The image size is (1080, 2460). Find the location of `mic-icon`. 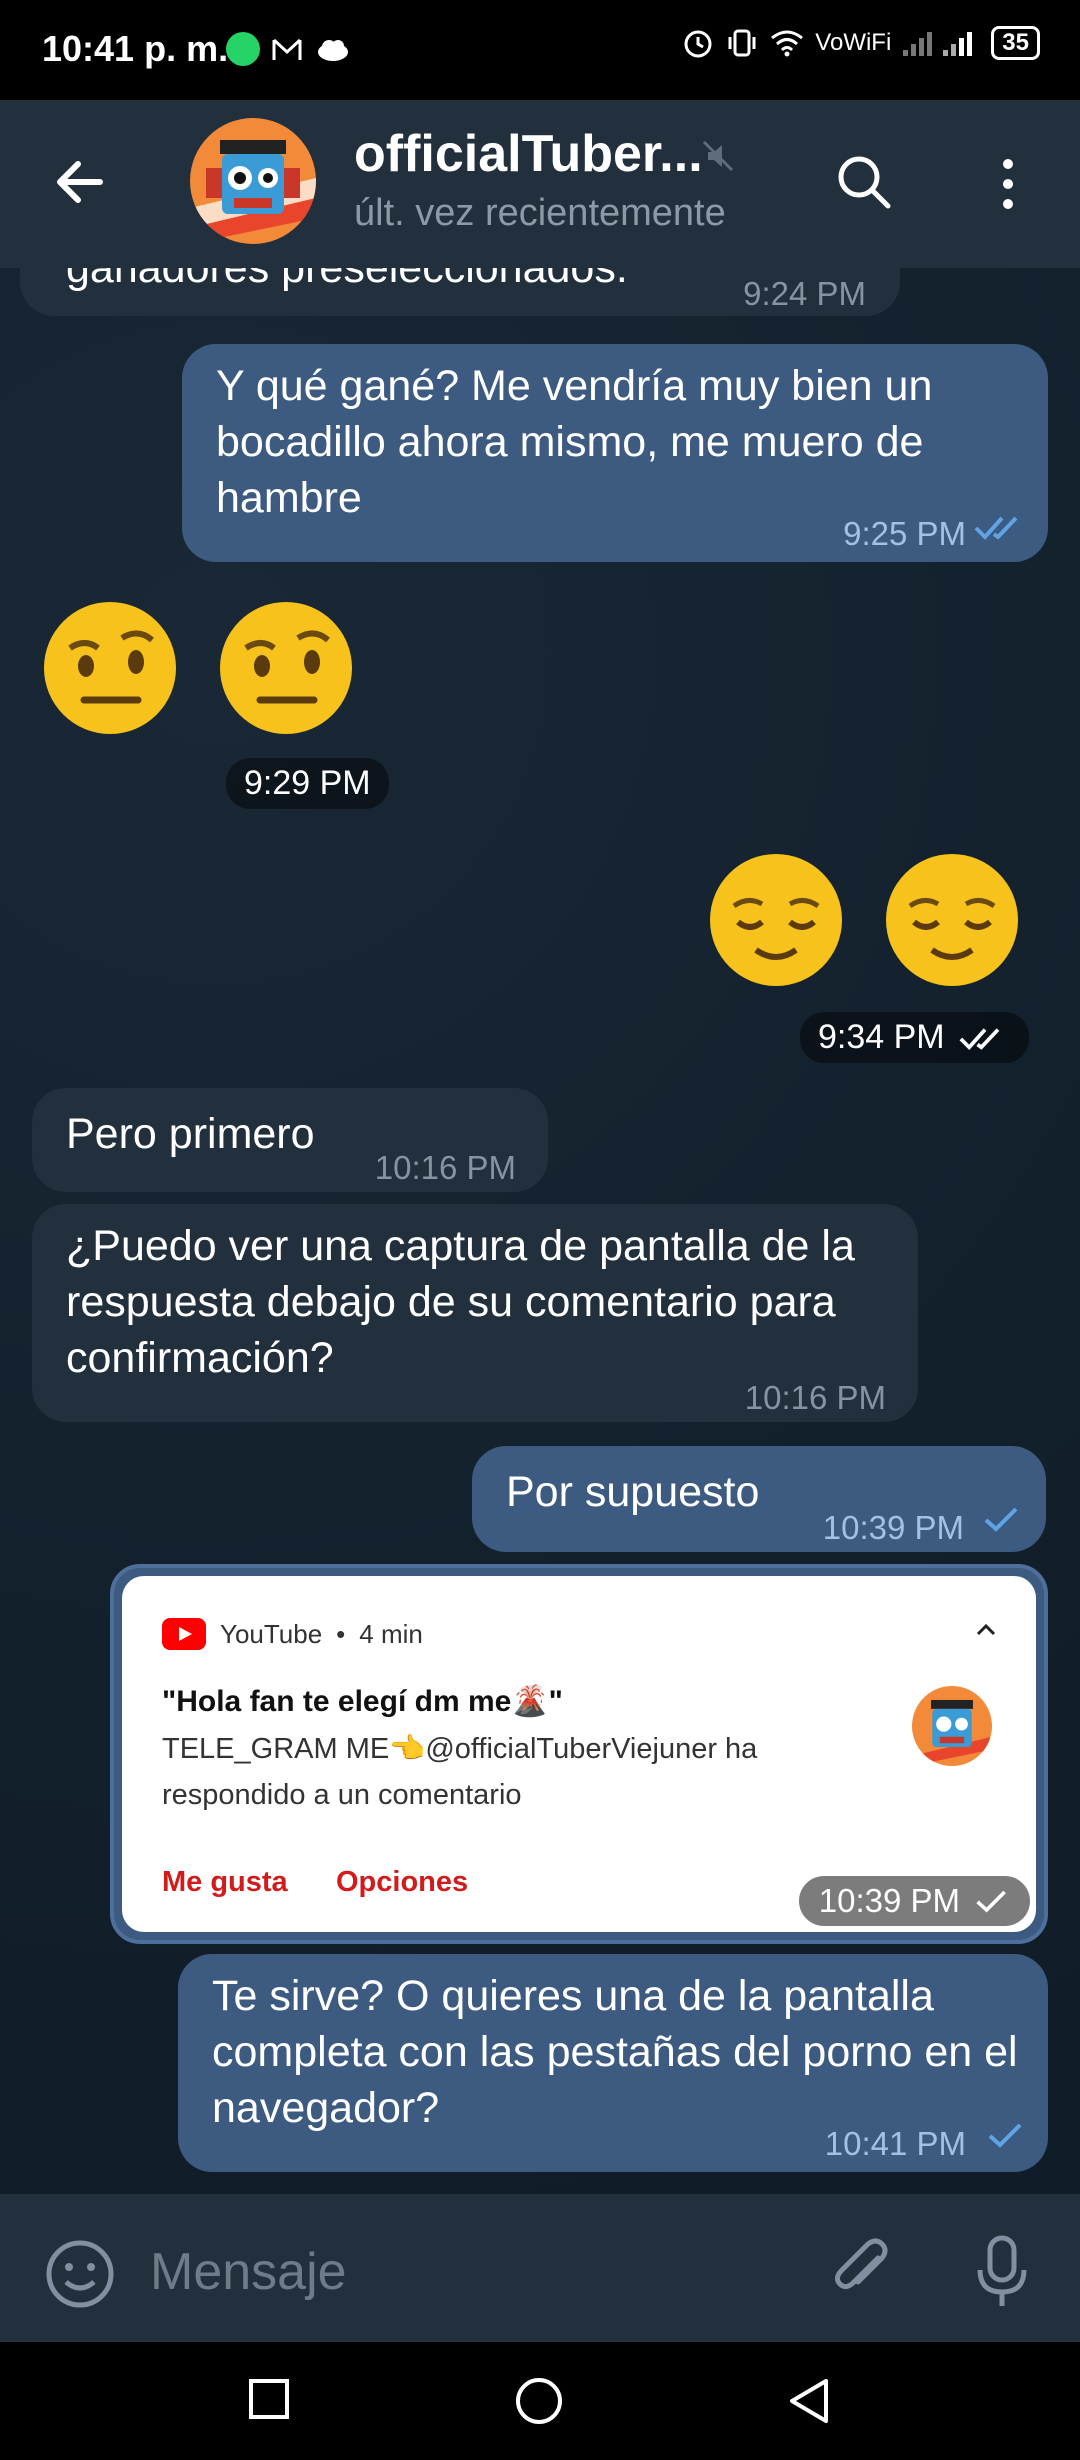

mic-icon is located at coordinates (1002, 2271).